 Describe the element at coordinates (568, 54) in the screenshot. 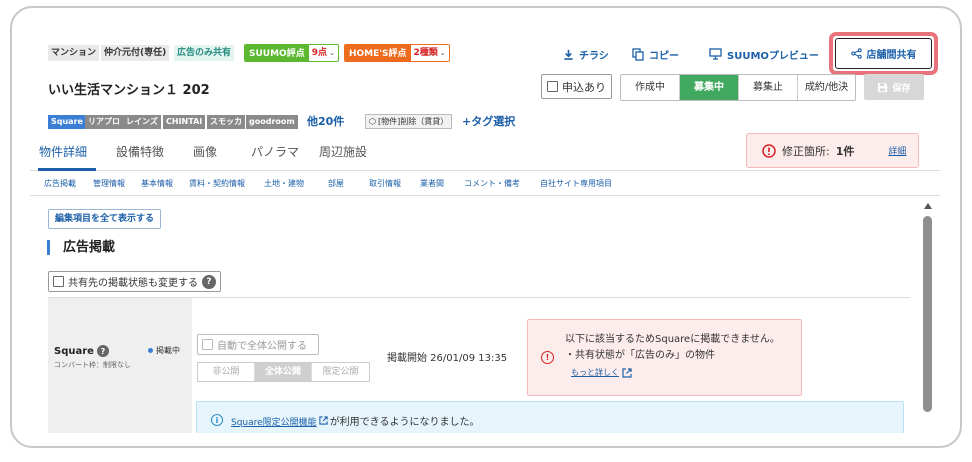

I see `download-icon` at that location.